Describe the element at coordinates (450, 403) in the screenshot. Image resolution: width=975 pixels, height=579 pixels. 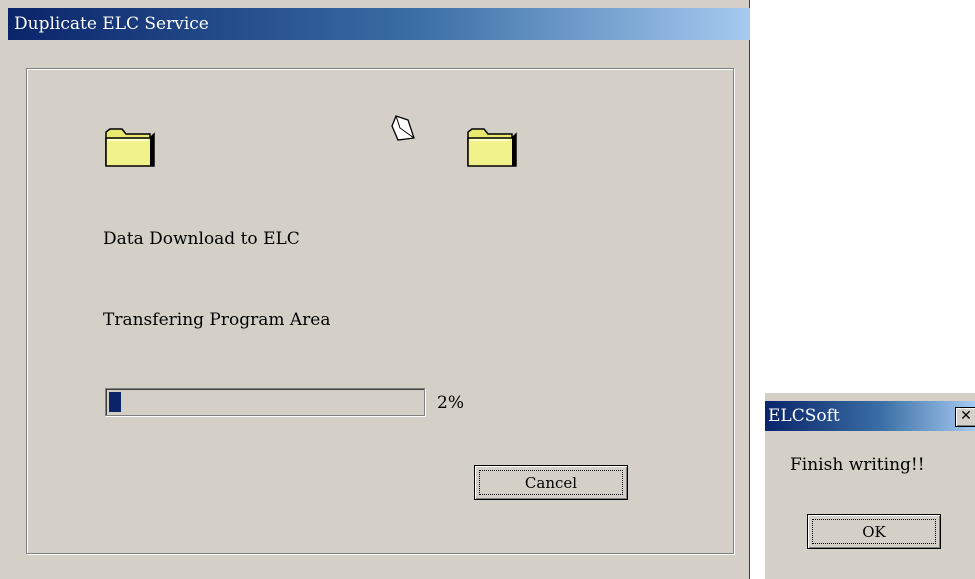
I see `progress-percent-label: 2%` at that location.